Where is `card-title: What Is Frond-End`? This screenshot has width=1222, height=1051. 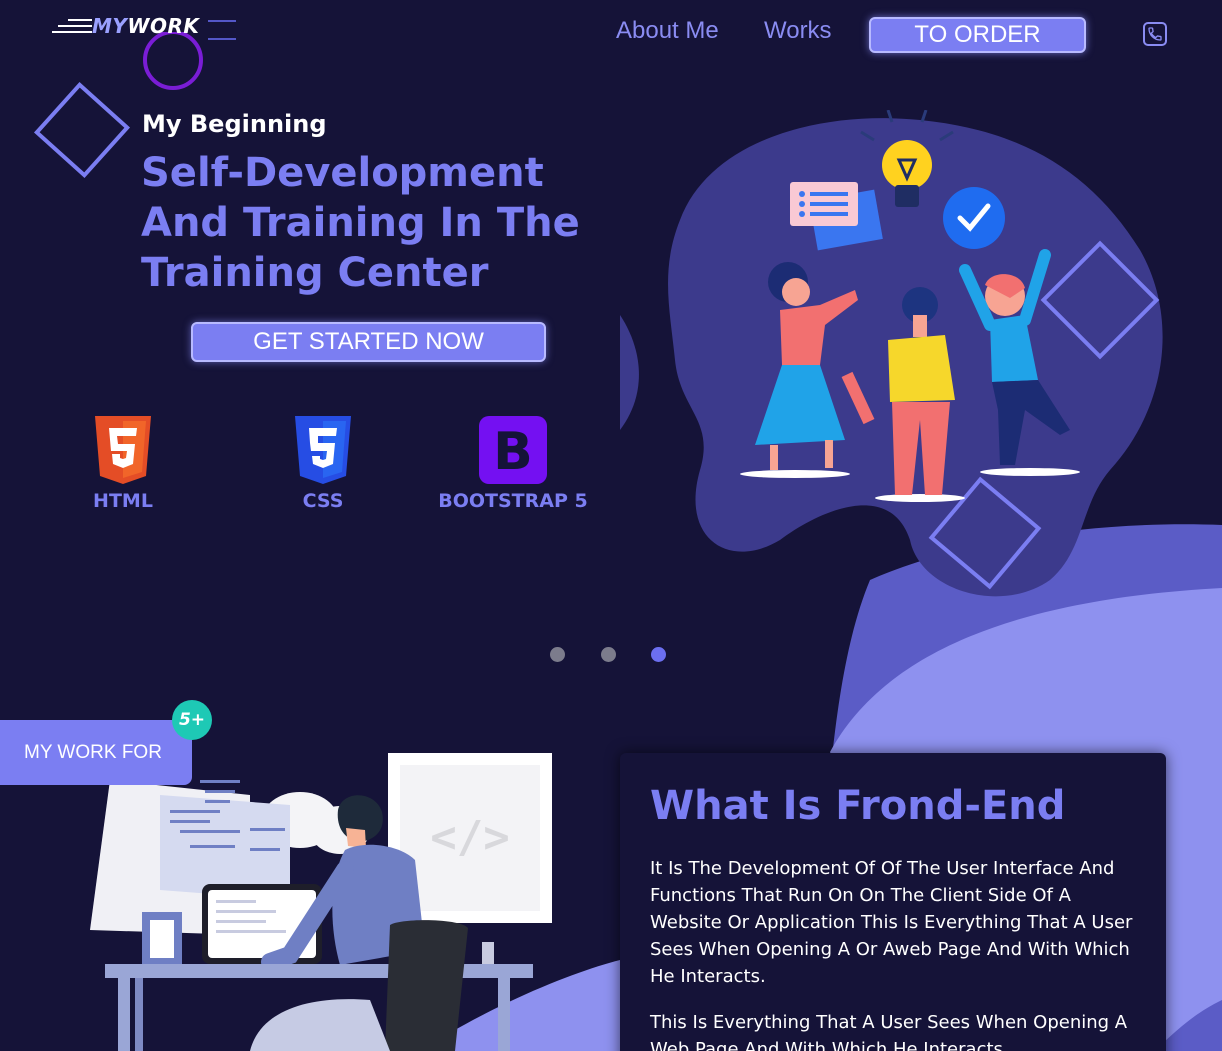
card-title: What Is Frond-End is located at coordinates (858, 806).